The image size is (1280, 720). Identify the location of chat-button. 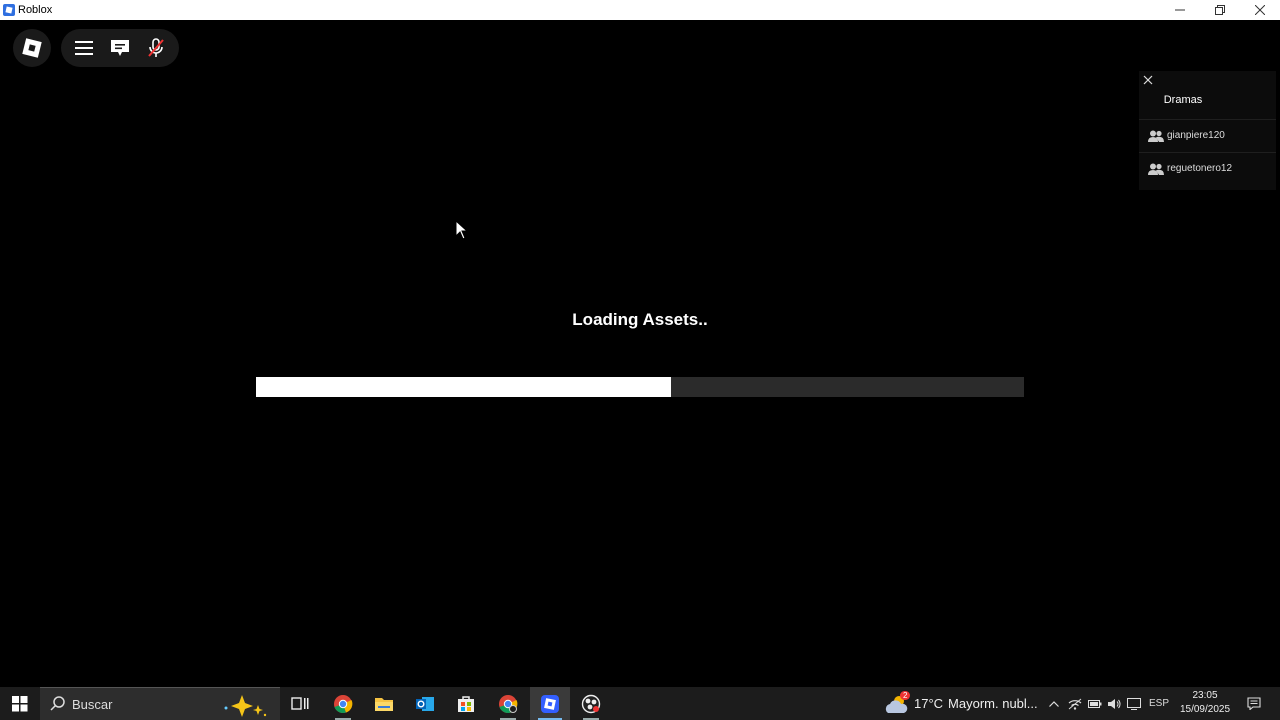
(120, 48).